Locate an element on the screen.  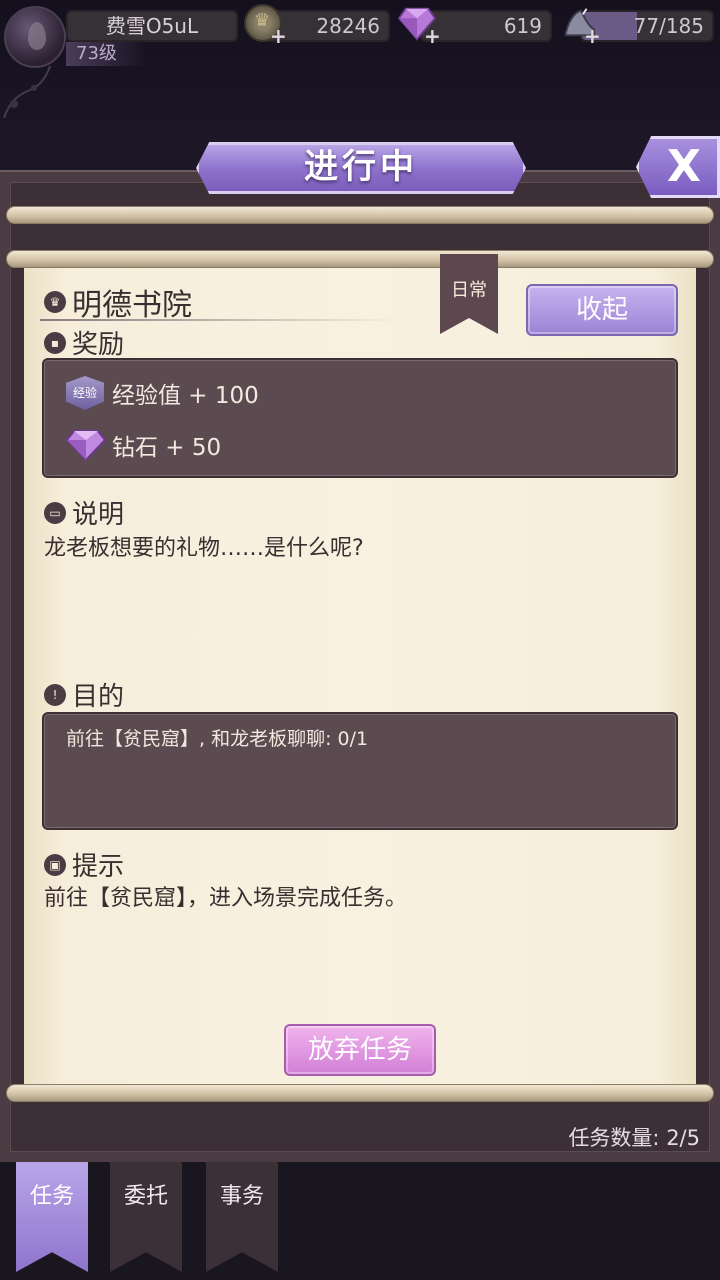
quest-count: 任务数量: 2/5 is located at coordinates (634, 1138).